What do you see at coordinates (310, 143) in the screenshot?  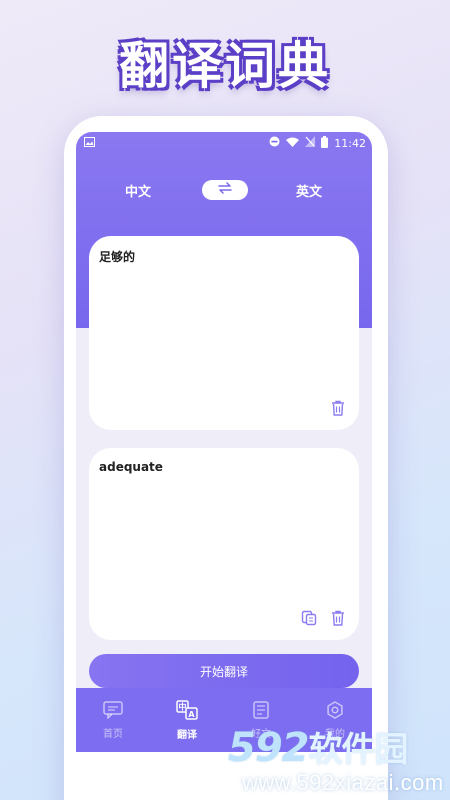 I see `no-signal-icon` at bounding box center [310, 143].